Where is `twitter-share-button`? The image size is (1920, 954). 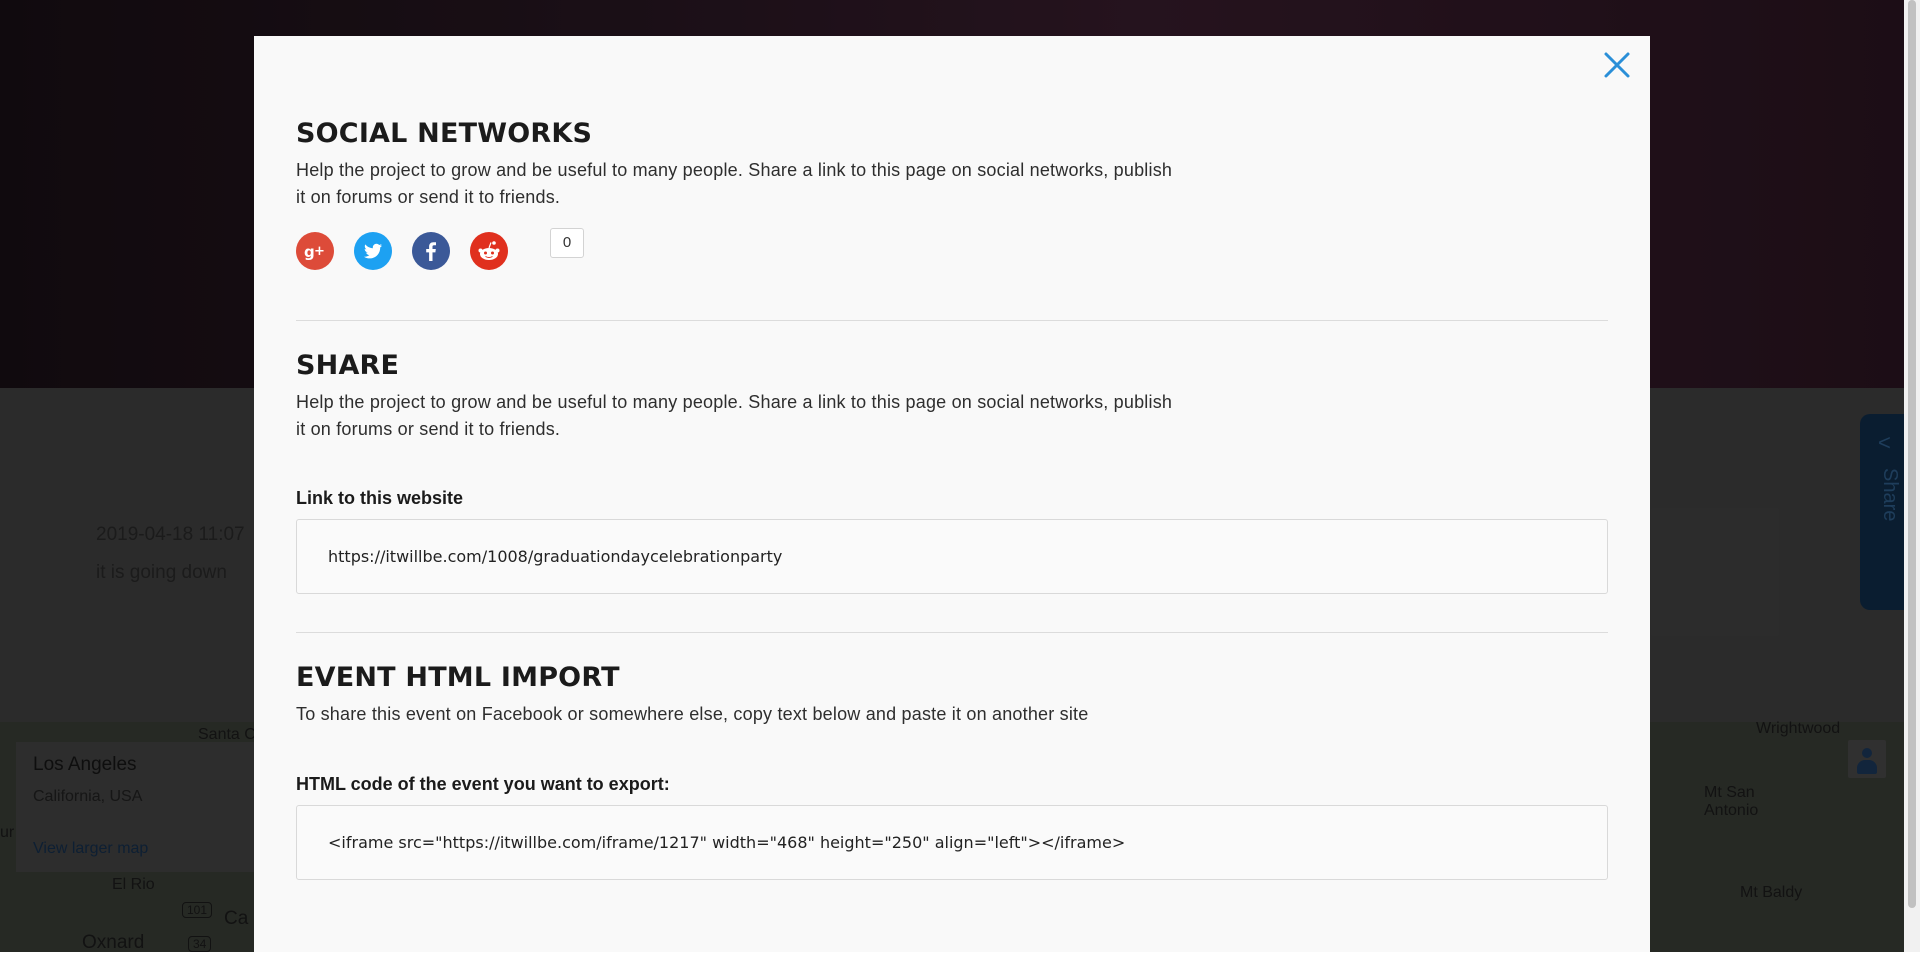 twitter-share-button is located at coordinates (373, 251).